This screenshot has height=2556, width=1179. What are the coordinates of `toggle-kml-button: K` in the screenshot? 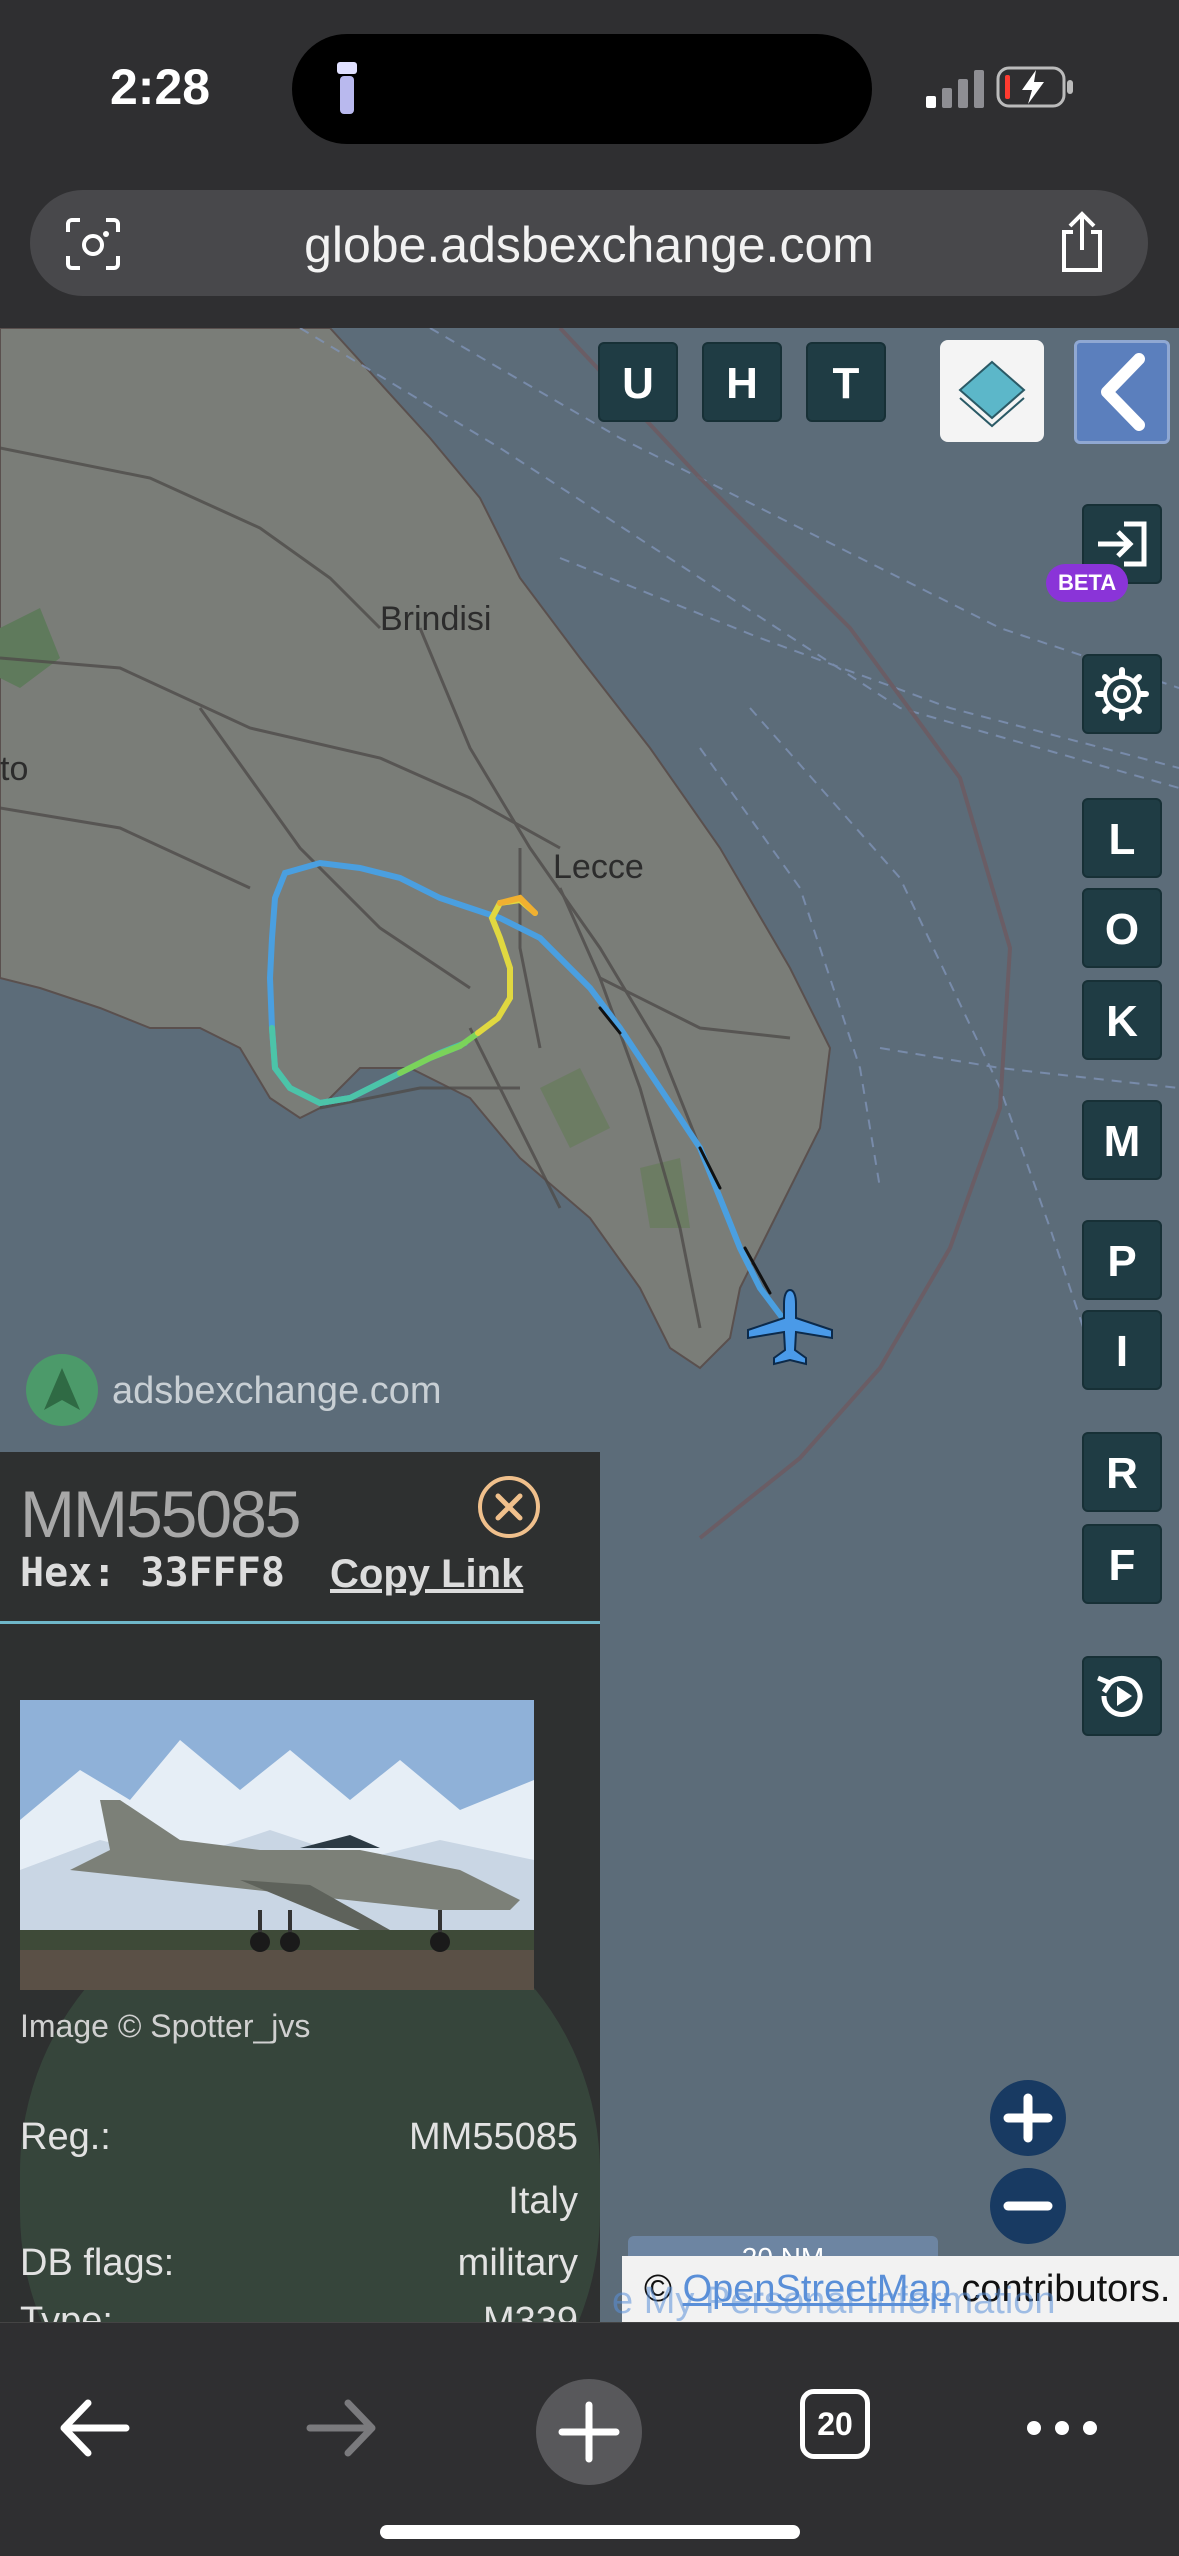 It's located at (1122, 1020).